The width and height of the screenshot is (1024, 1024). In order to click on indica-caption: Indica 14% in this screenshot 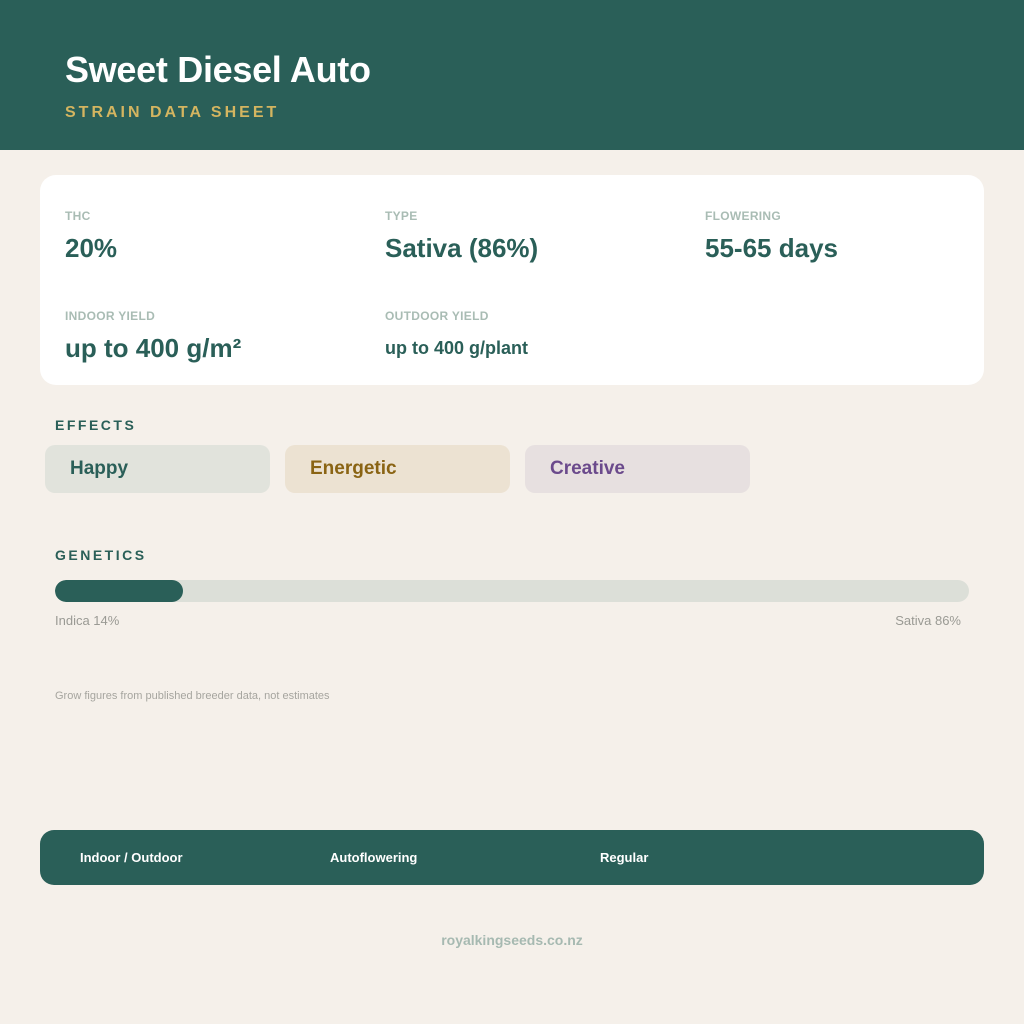, I will do `click(87, 620)`.